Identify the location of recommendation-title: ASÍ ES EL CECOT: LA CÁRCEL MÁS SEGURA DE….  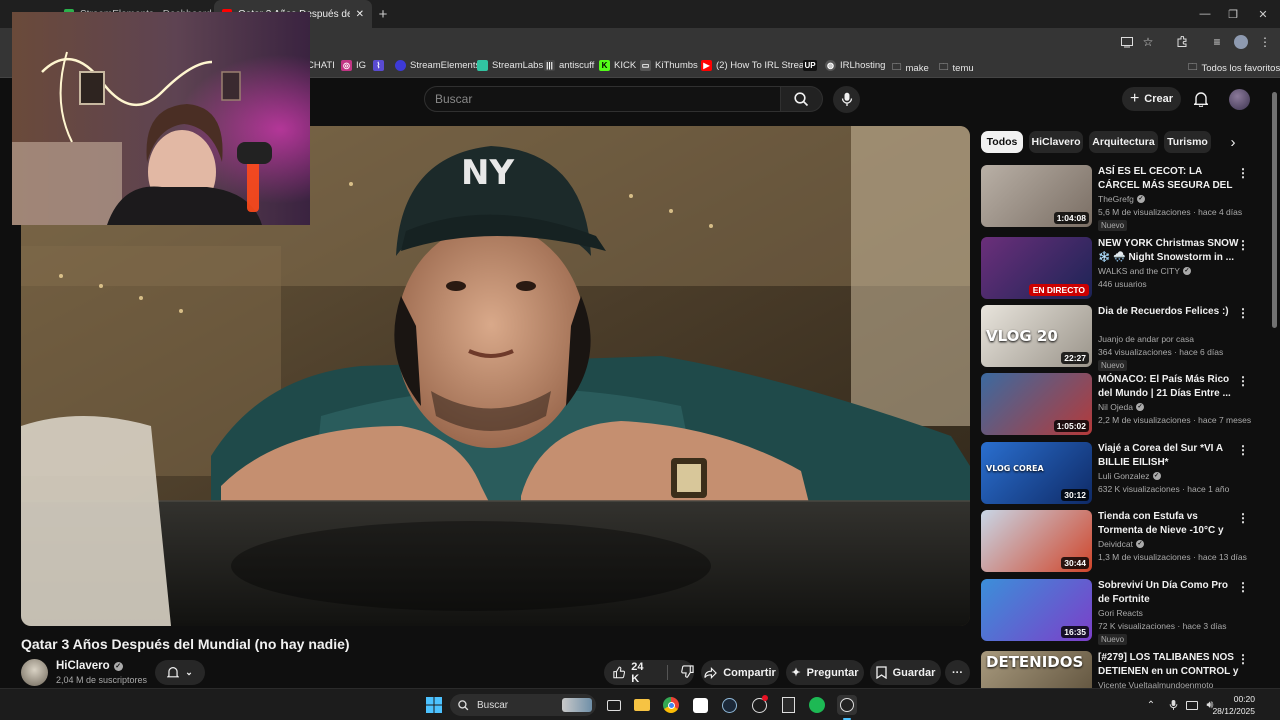
(1169, 178).